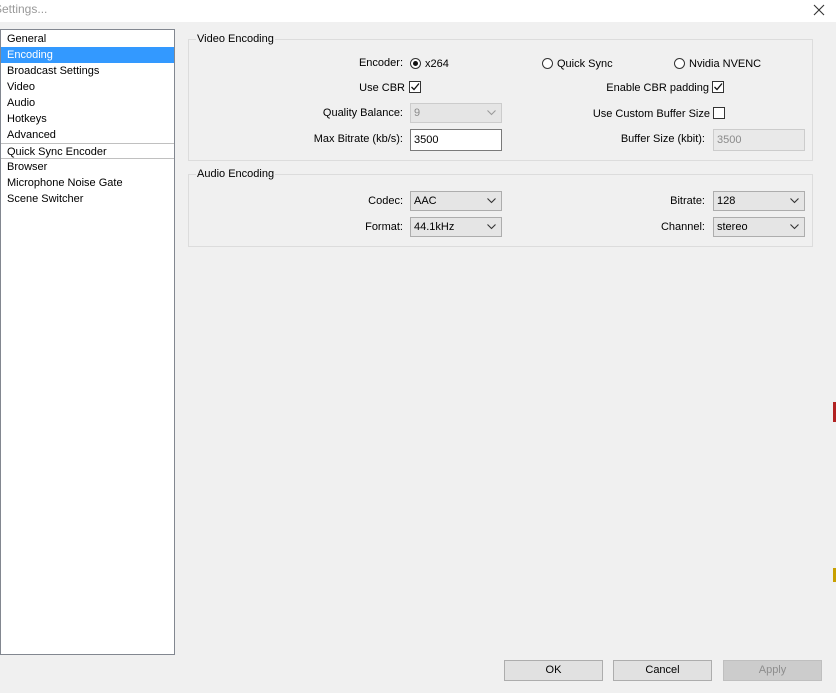 This screenshot has width=836, height=693. I want to click on max-bitrate-value: 3500, so click(426, 140).